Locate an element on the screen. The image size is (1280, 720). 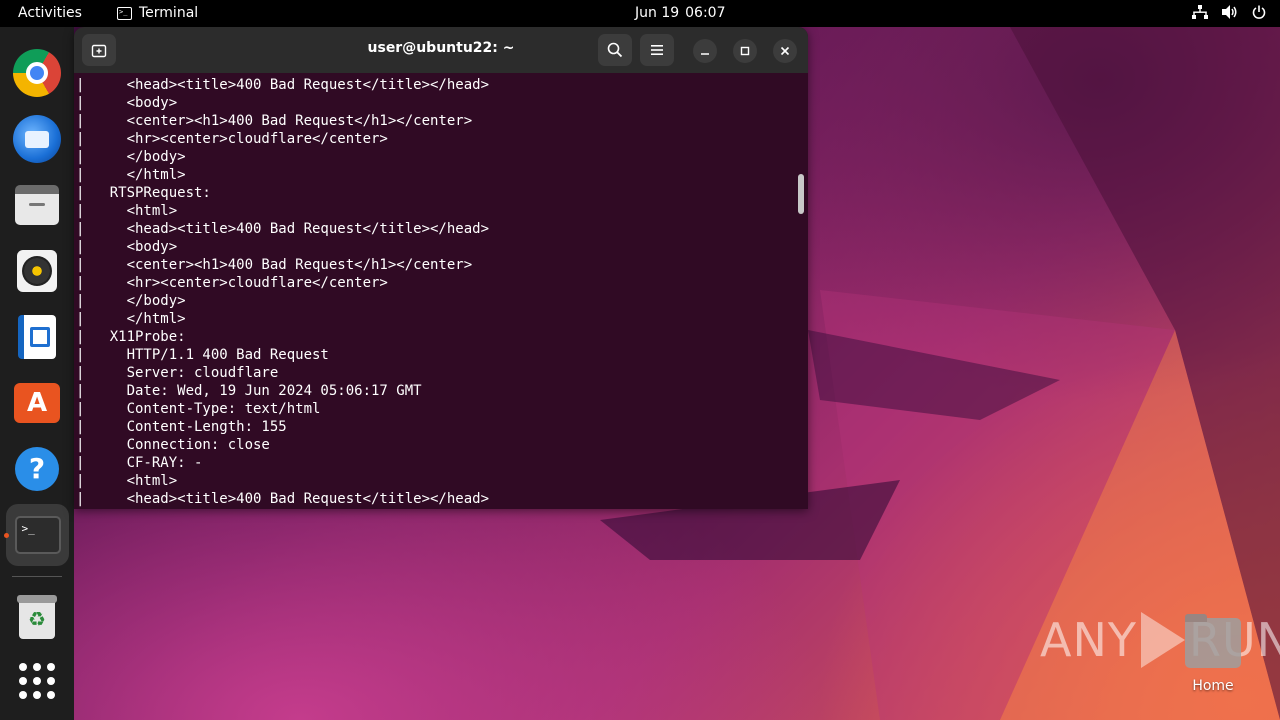
top-bar: Activities >_ Terminal Jun 19 06:07 is located at coordinates (640, 13).